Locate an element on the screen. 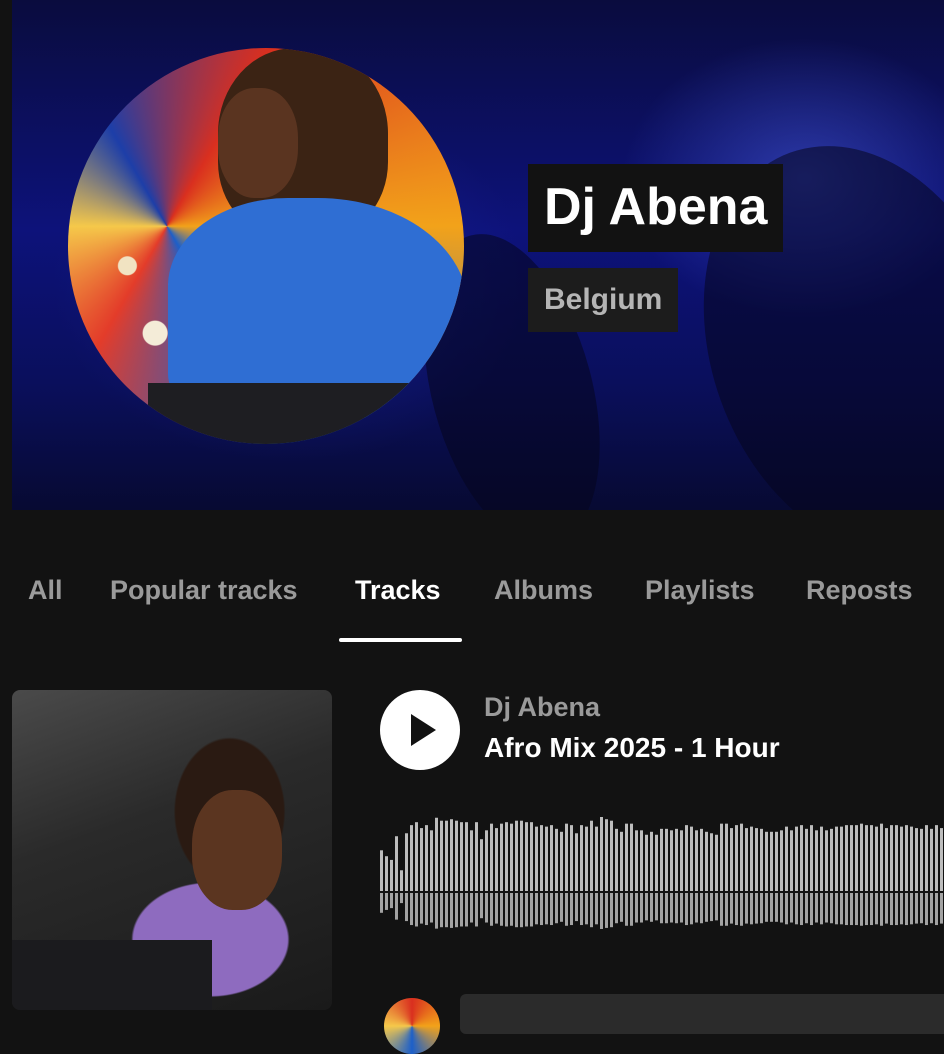 The image size is (944, 1054). tab-reposts: Reposts is located at coordinates (859, 600).